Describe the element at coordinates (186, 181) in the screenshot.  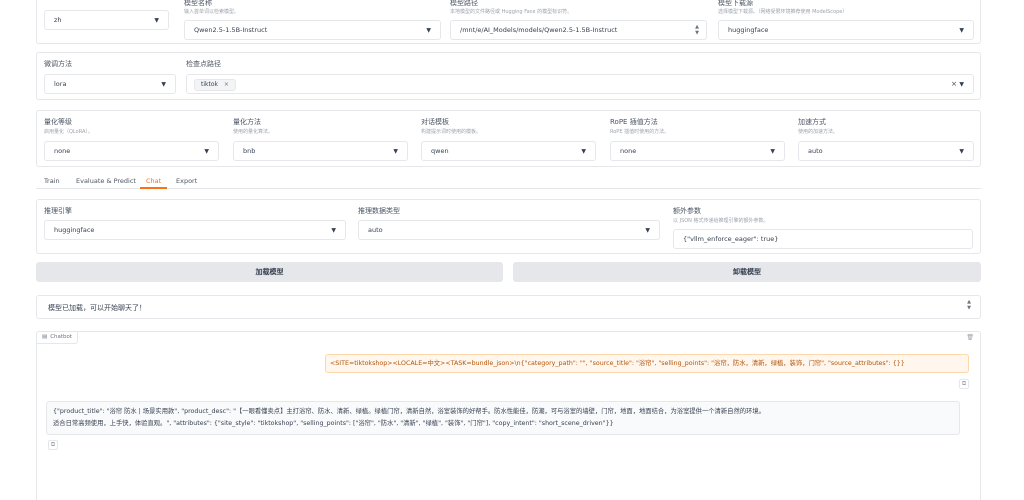
I see `tab-export: Export` at that location.